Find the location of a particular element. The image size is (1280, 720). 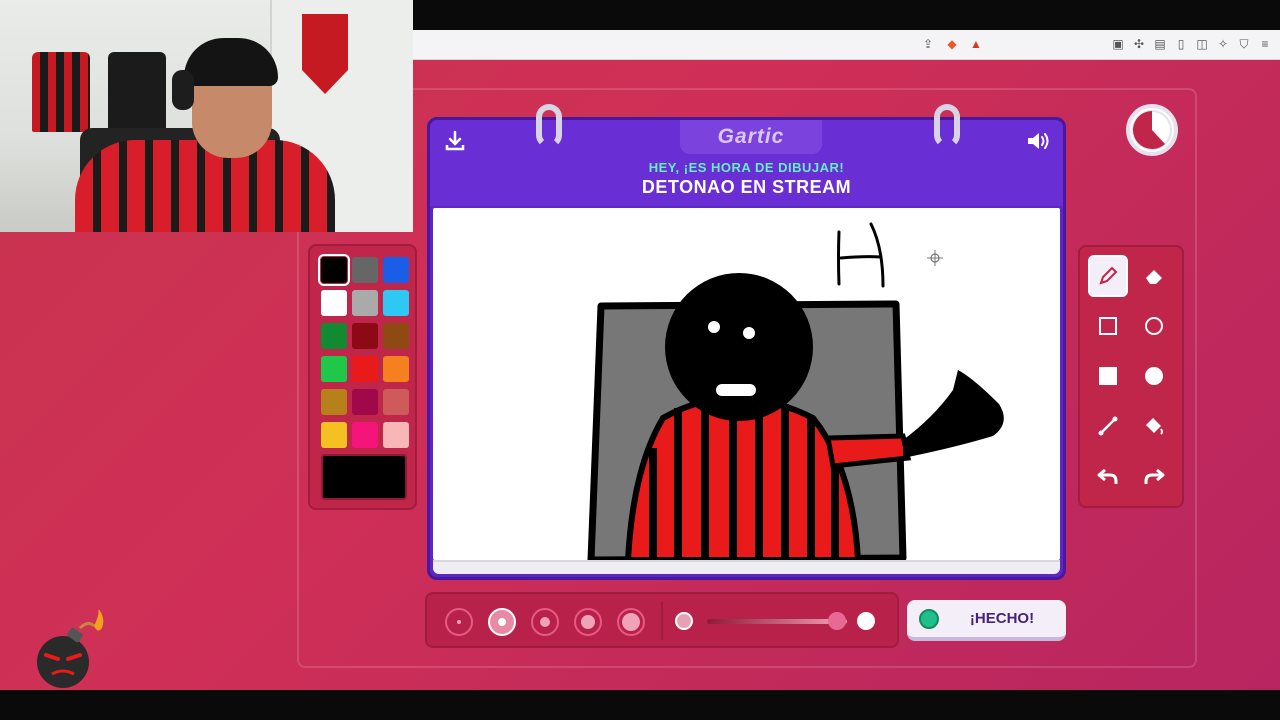

brave-shield-icon: ◆ is located at coordinates (952, 44).